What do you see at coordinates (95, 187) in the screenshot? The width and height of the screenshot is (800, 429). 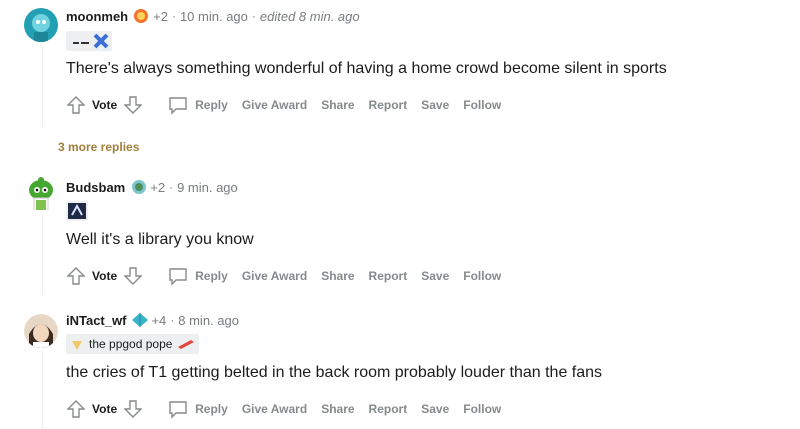 I see `author-name: Budsbam` at bounding box center [95, 187].